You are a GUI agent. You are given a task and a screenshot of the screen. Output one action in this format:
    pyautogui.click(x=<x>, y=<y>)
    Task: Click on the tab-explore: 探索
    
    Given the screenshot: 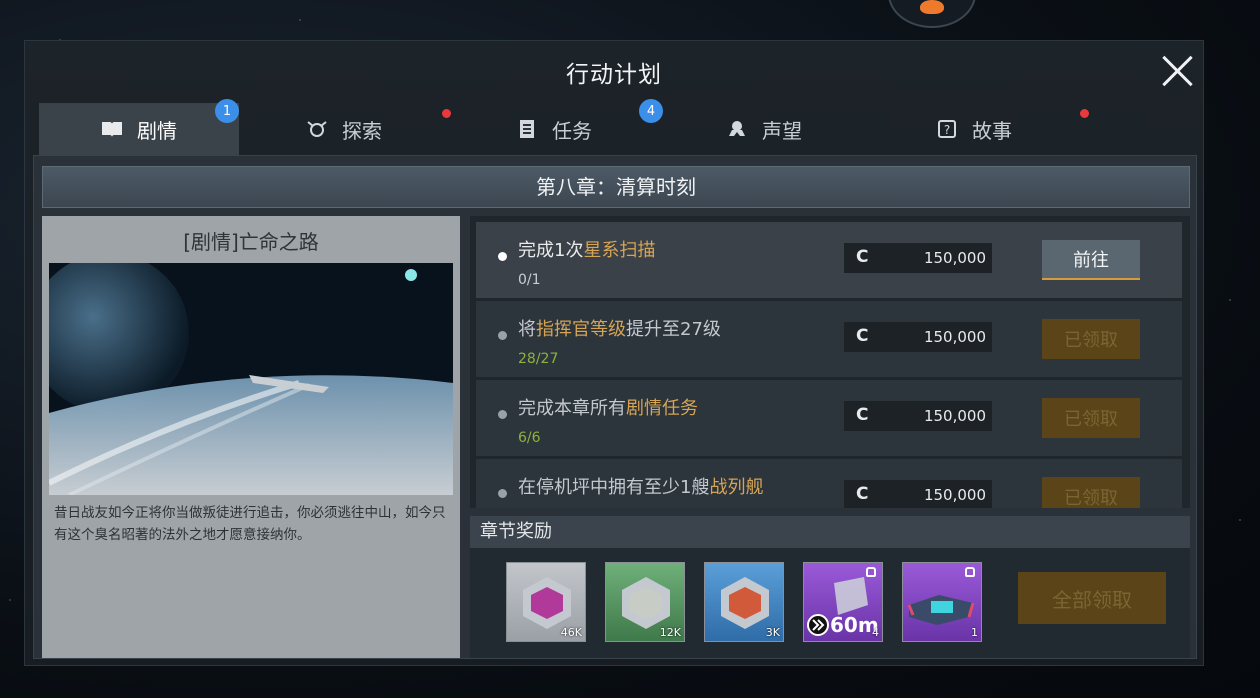 What is the action you would take?
    pyautogui.click(x=347, y=129)
    